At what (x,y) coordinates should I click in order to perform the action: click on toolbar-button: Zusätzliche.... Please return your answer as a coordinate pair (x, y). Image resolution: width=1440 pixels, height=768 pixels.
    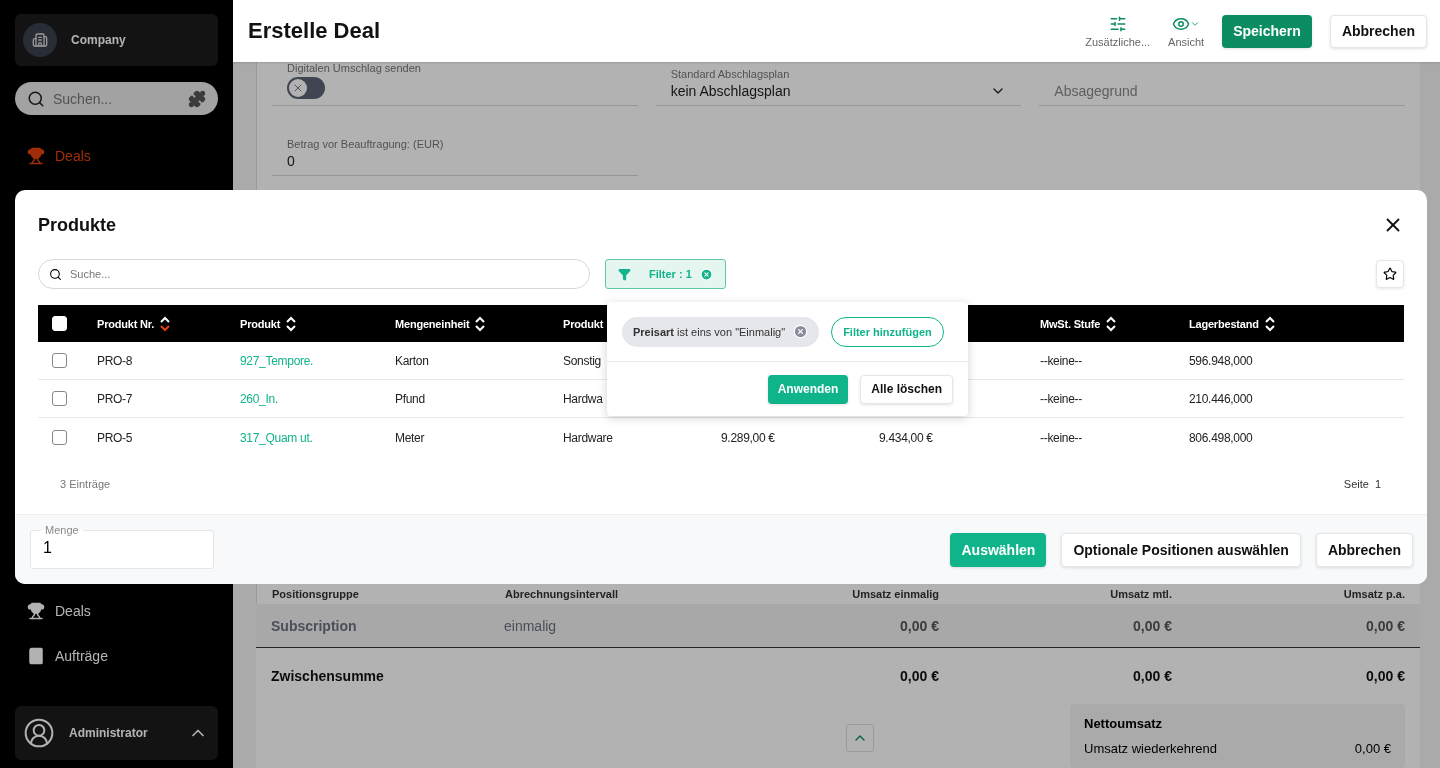
    Looking at the image, I should click on (1118, 31).